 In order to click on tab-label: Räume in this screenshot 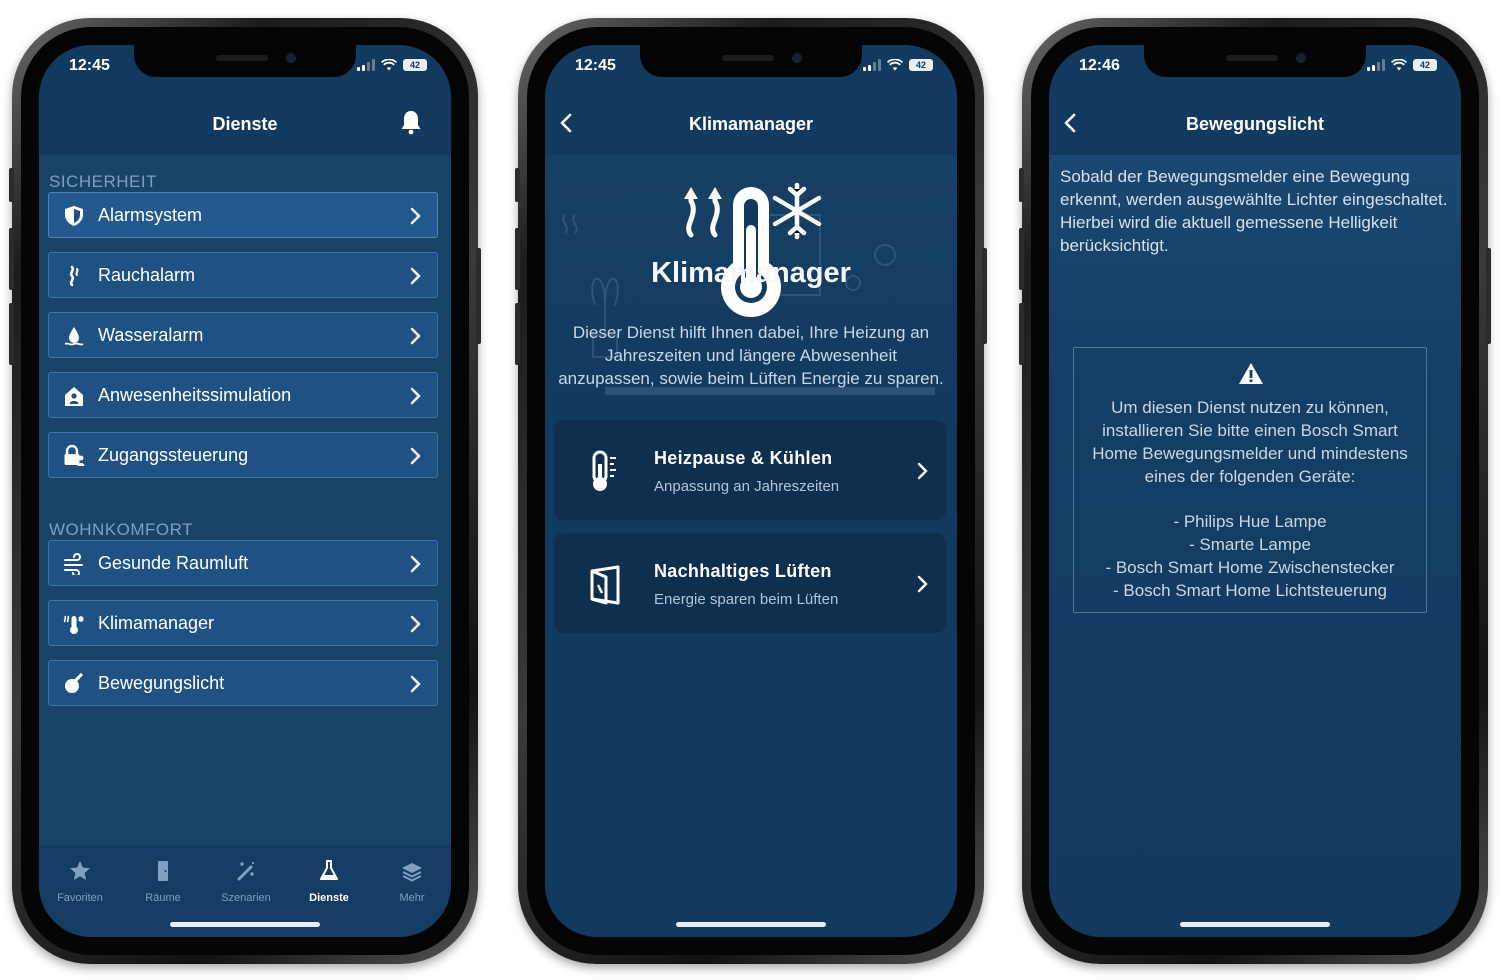, I will do `click(163, 898)`.